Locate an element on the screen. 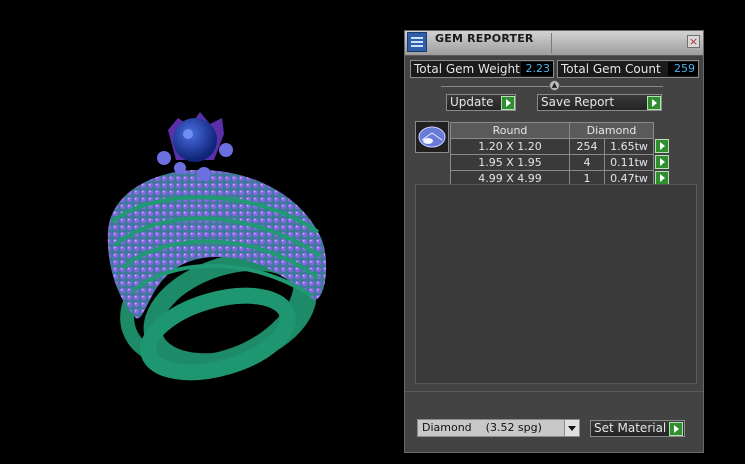 The image size is (745, 464). divider is located at coordinates (554, 391).